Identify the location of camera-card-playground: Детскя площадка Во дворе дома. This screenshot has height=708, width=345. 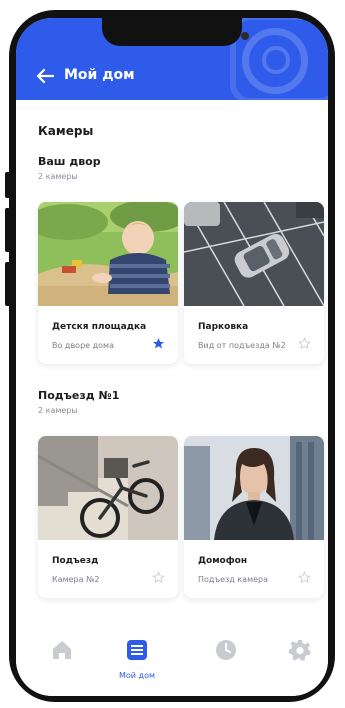
(108, 283).